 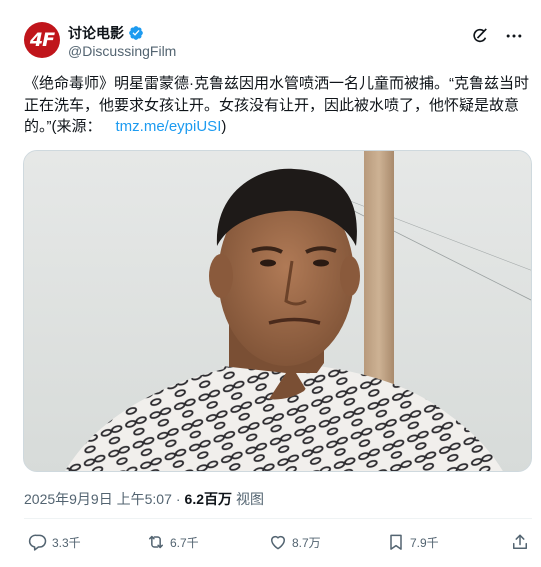 I want to click on like-icon, so click(x=278, y=542).